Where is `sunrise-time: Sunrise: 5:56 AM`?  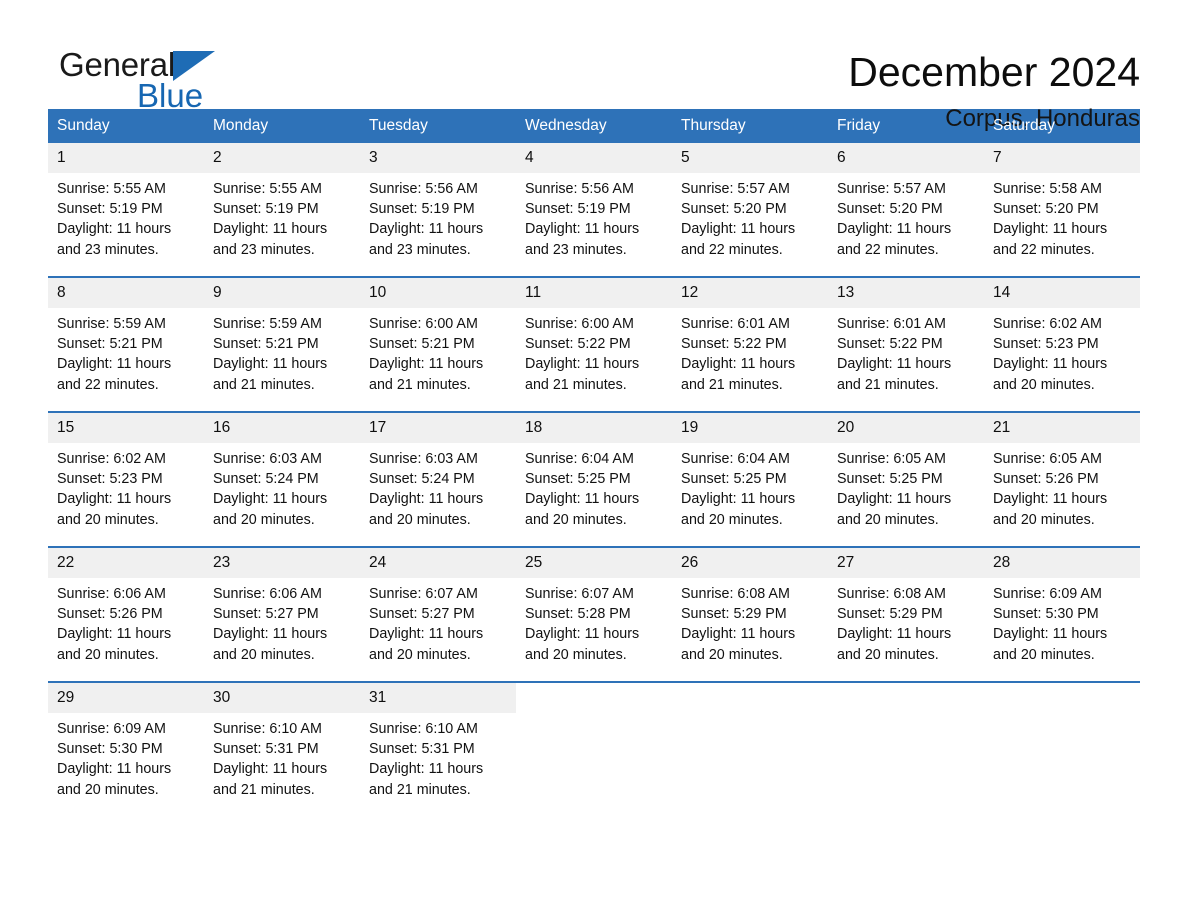 sunrise-time: Sunrise: 5:56 AM is located at coordinates (579, 189).